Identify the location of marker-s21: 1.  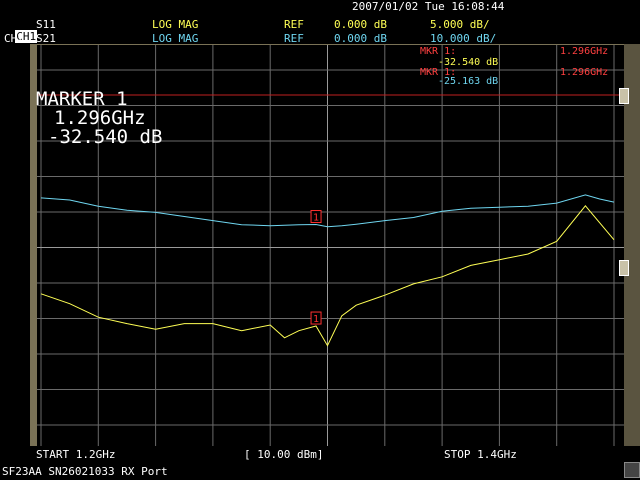
(316, 217).